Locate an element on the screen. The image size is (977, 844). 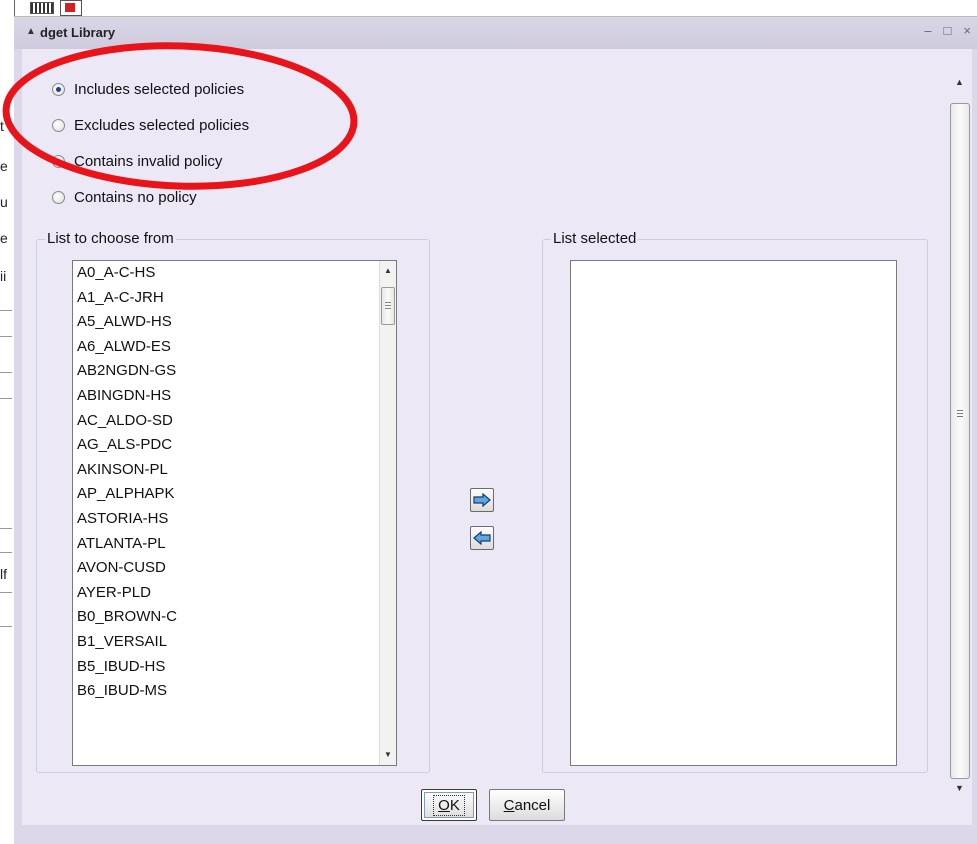
radio-contains-no-policy: Contains no policy is located at coordinates (124, 197).